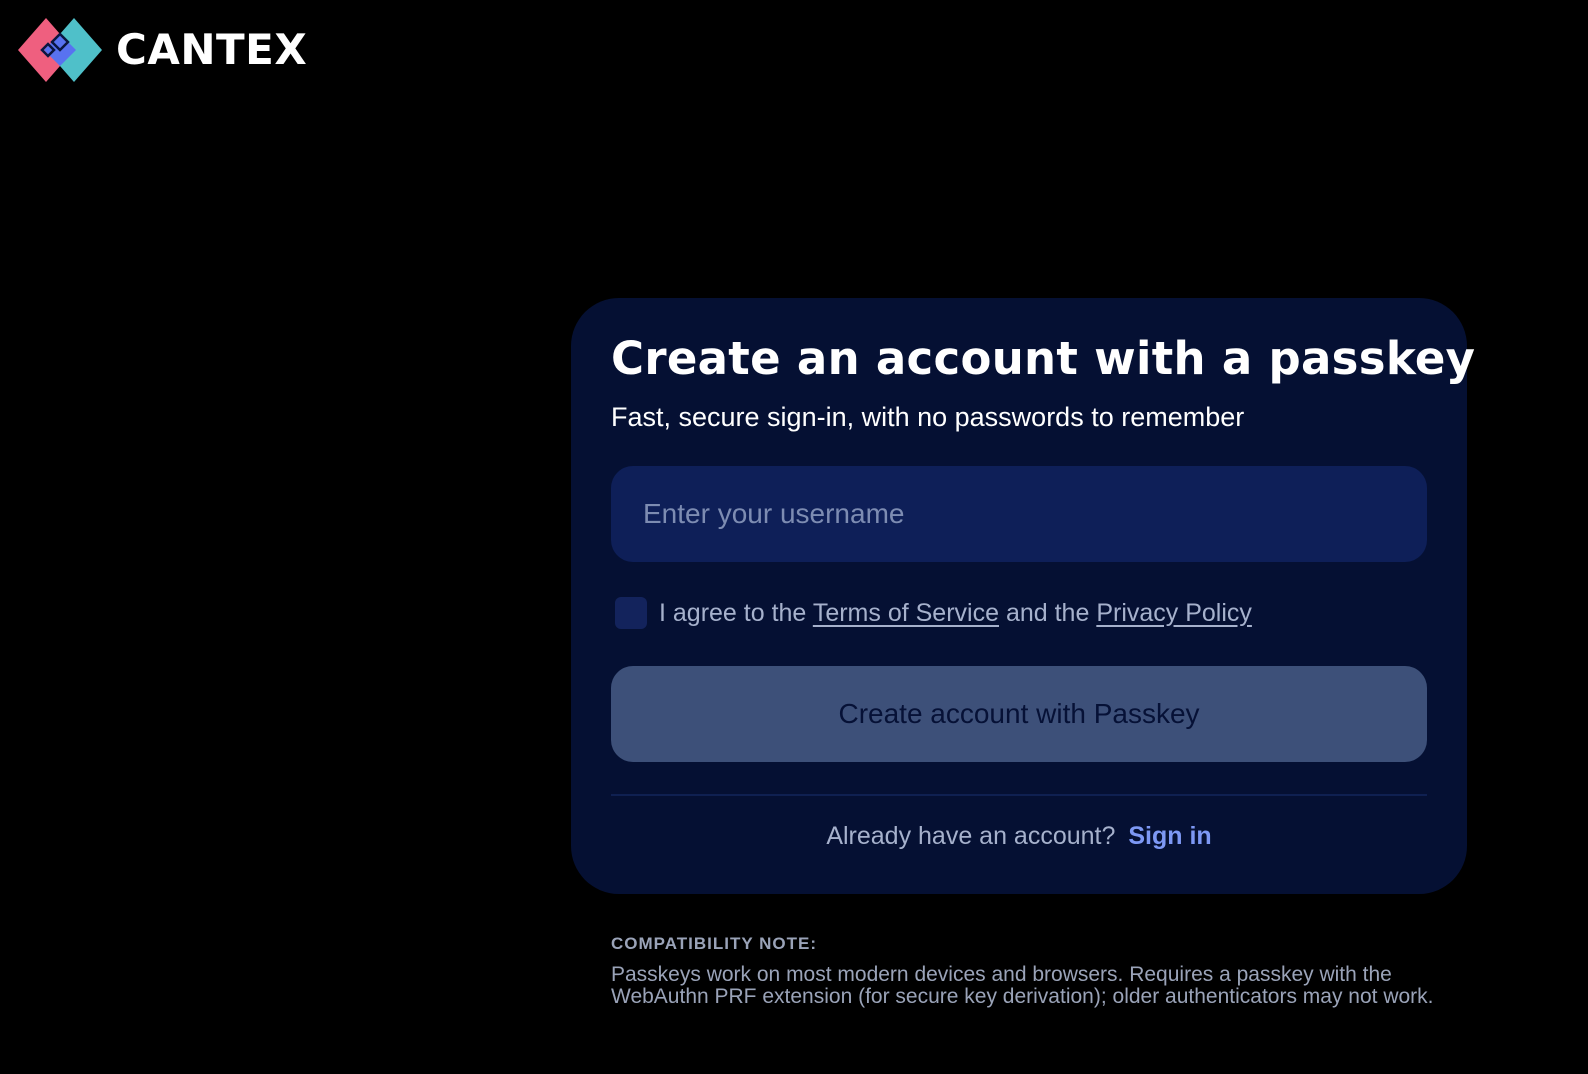 The height and width of the screenshot is (1074, 1588). Describe the element at coordinates (631, 613) in the screenshot. I see `agreement-checkbox` at that location.